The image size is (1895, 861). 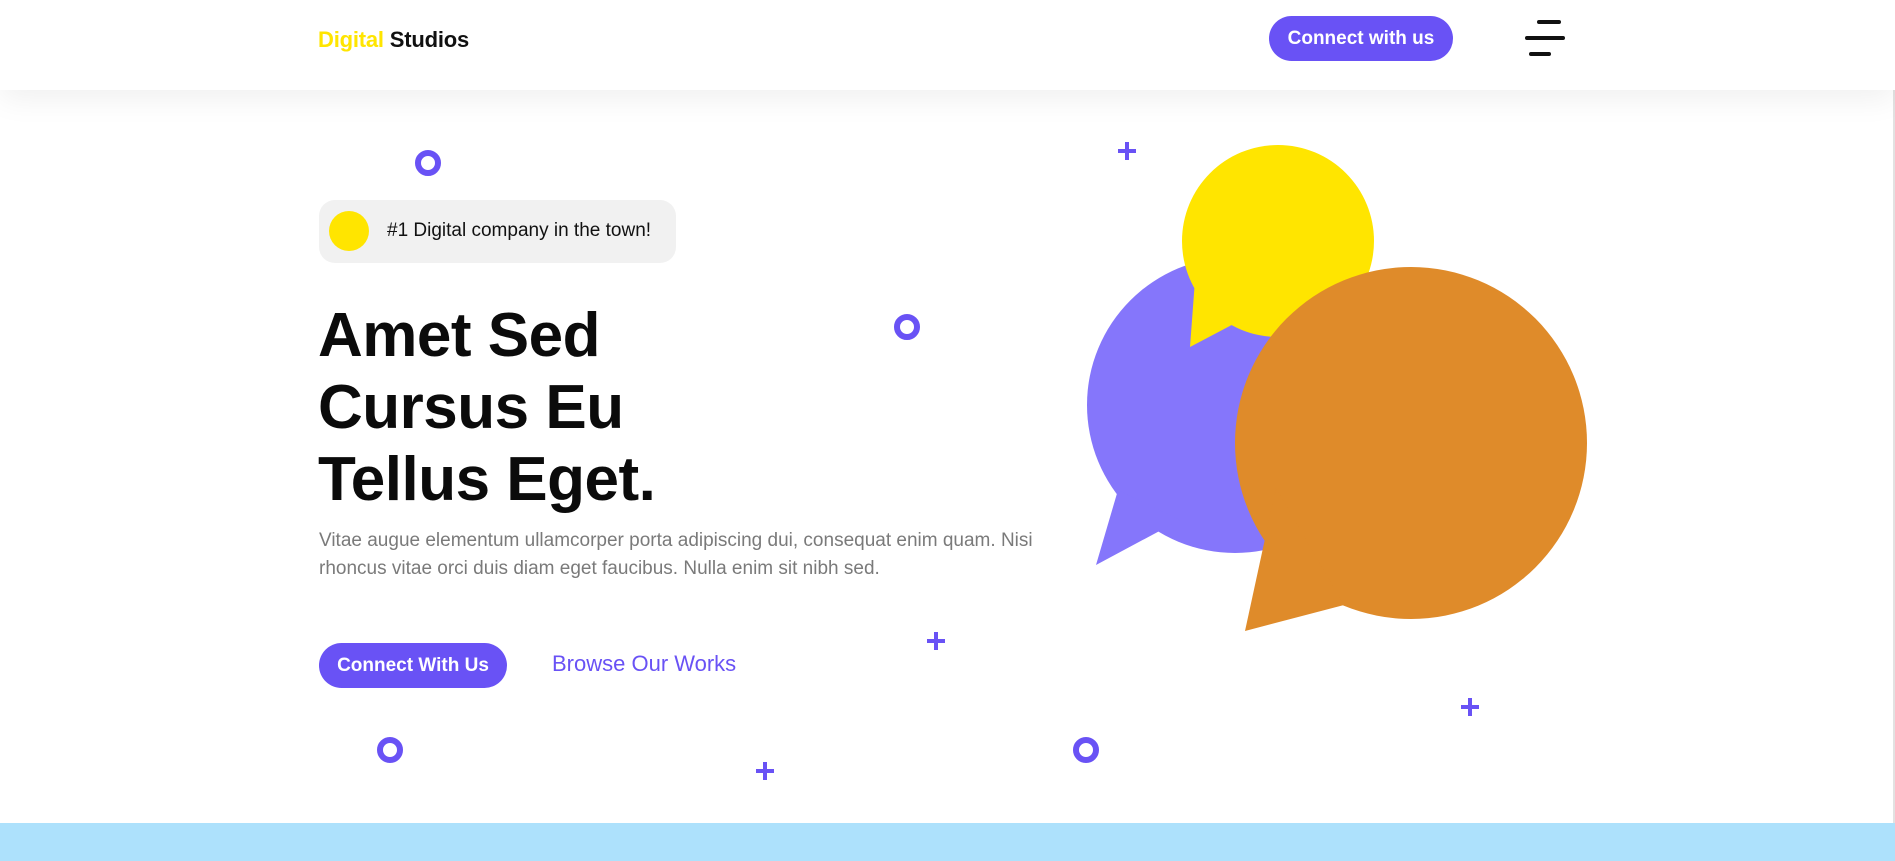 What do you see at coordinates (1411, 449) in the screenshot?
I see `orange-bubble-icon` at bounding box center [1411, 449].